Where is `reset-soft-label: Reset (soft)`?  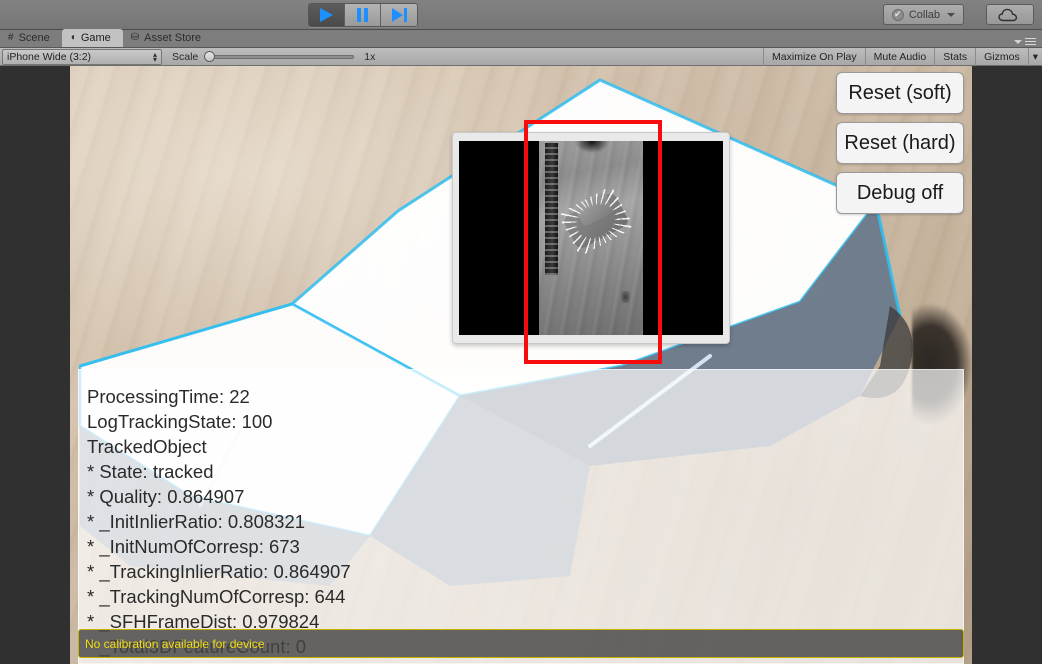
reset-soft-label: Reset (soft) is located at coordinates (900, 92).